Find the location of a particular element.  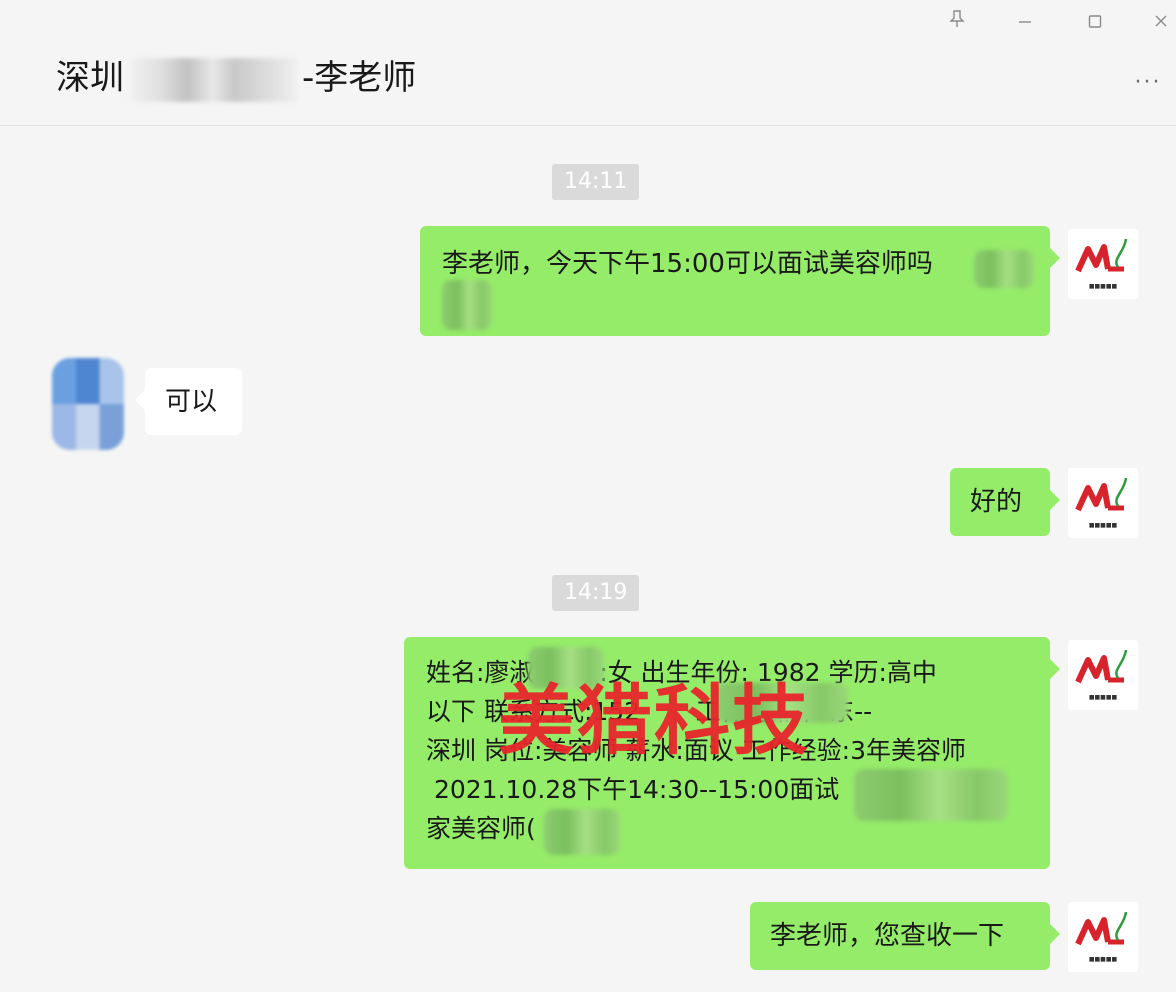

message-text: 好的 is located at coordinates (996, 502).